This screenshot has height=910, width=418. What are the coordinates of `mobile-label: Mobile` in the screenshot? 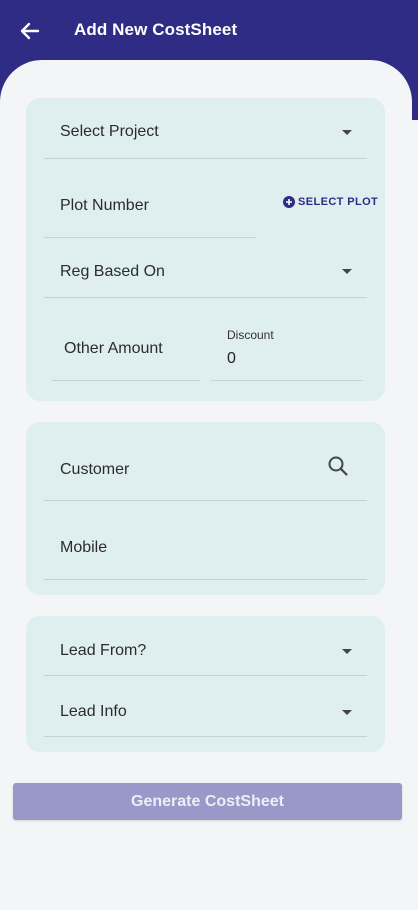 It's located at (84, 547).